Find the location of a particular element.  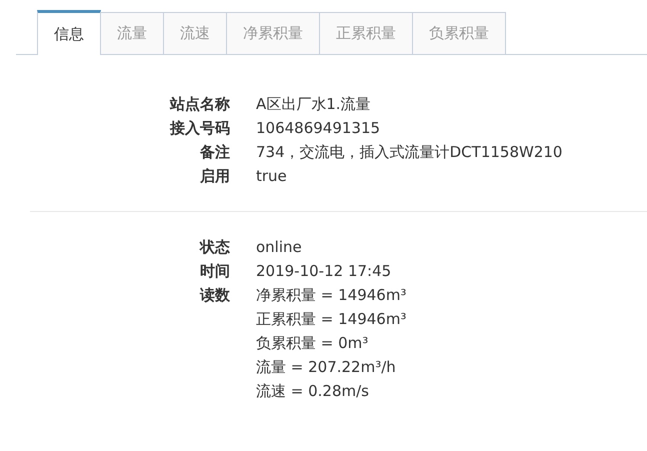

field-value: 净累积量 = 14946m³ is located at coordinates (331, 295).